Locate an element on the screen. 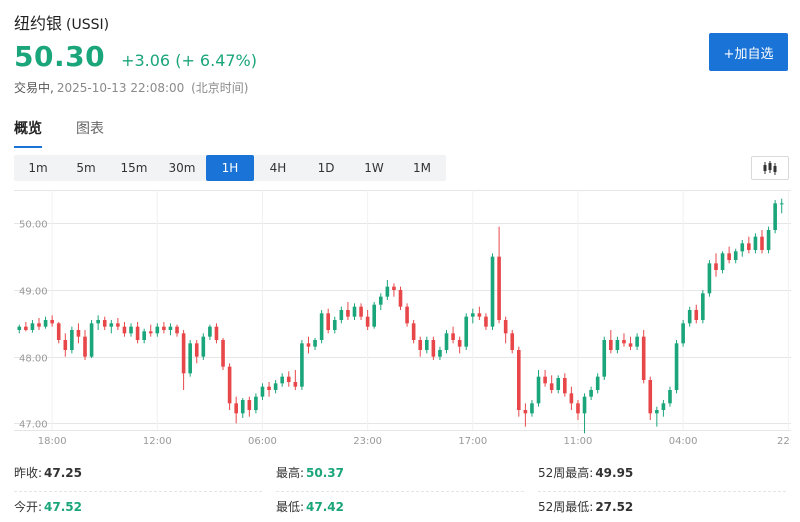  stat-value: 47.25 is located at coordinates (63, 473).